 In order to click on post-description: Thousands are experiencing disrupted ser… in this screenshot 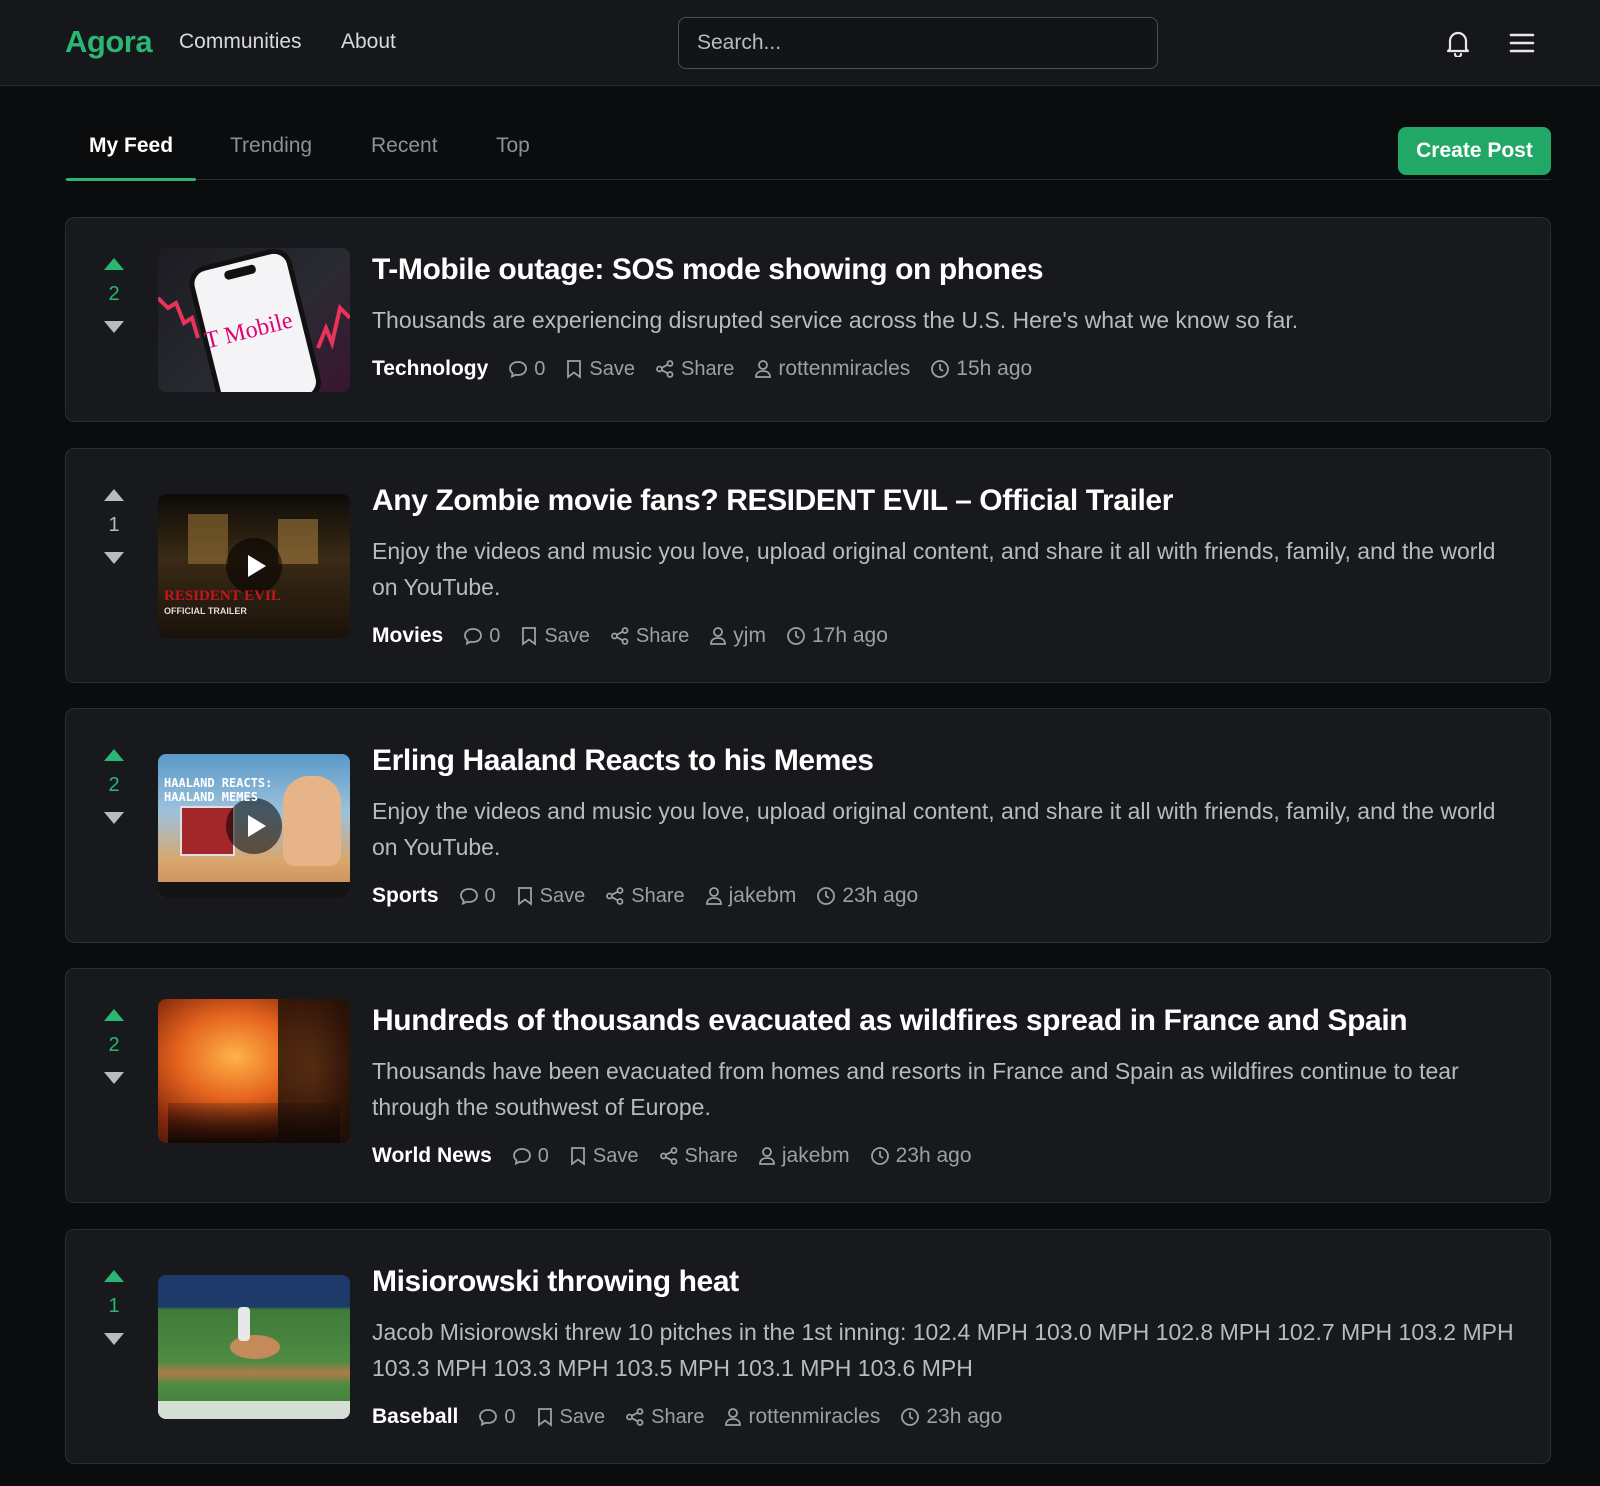, I will do `click(835, 320)`.